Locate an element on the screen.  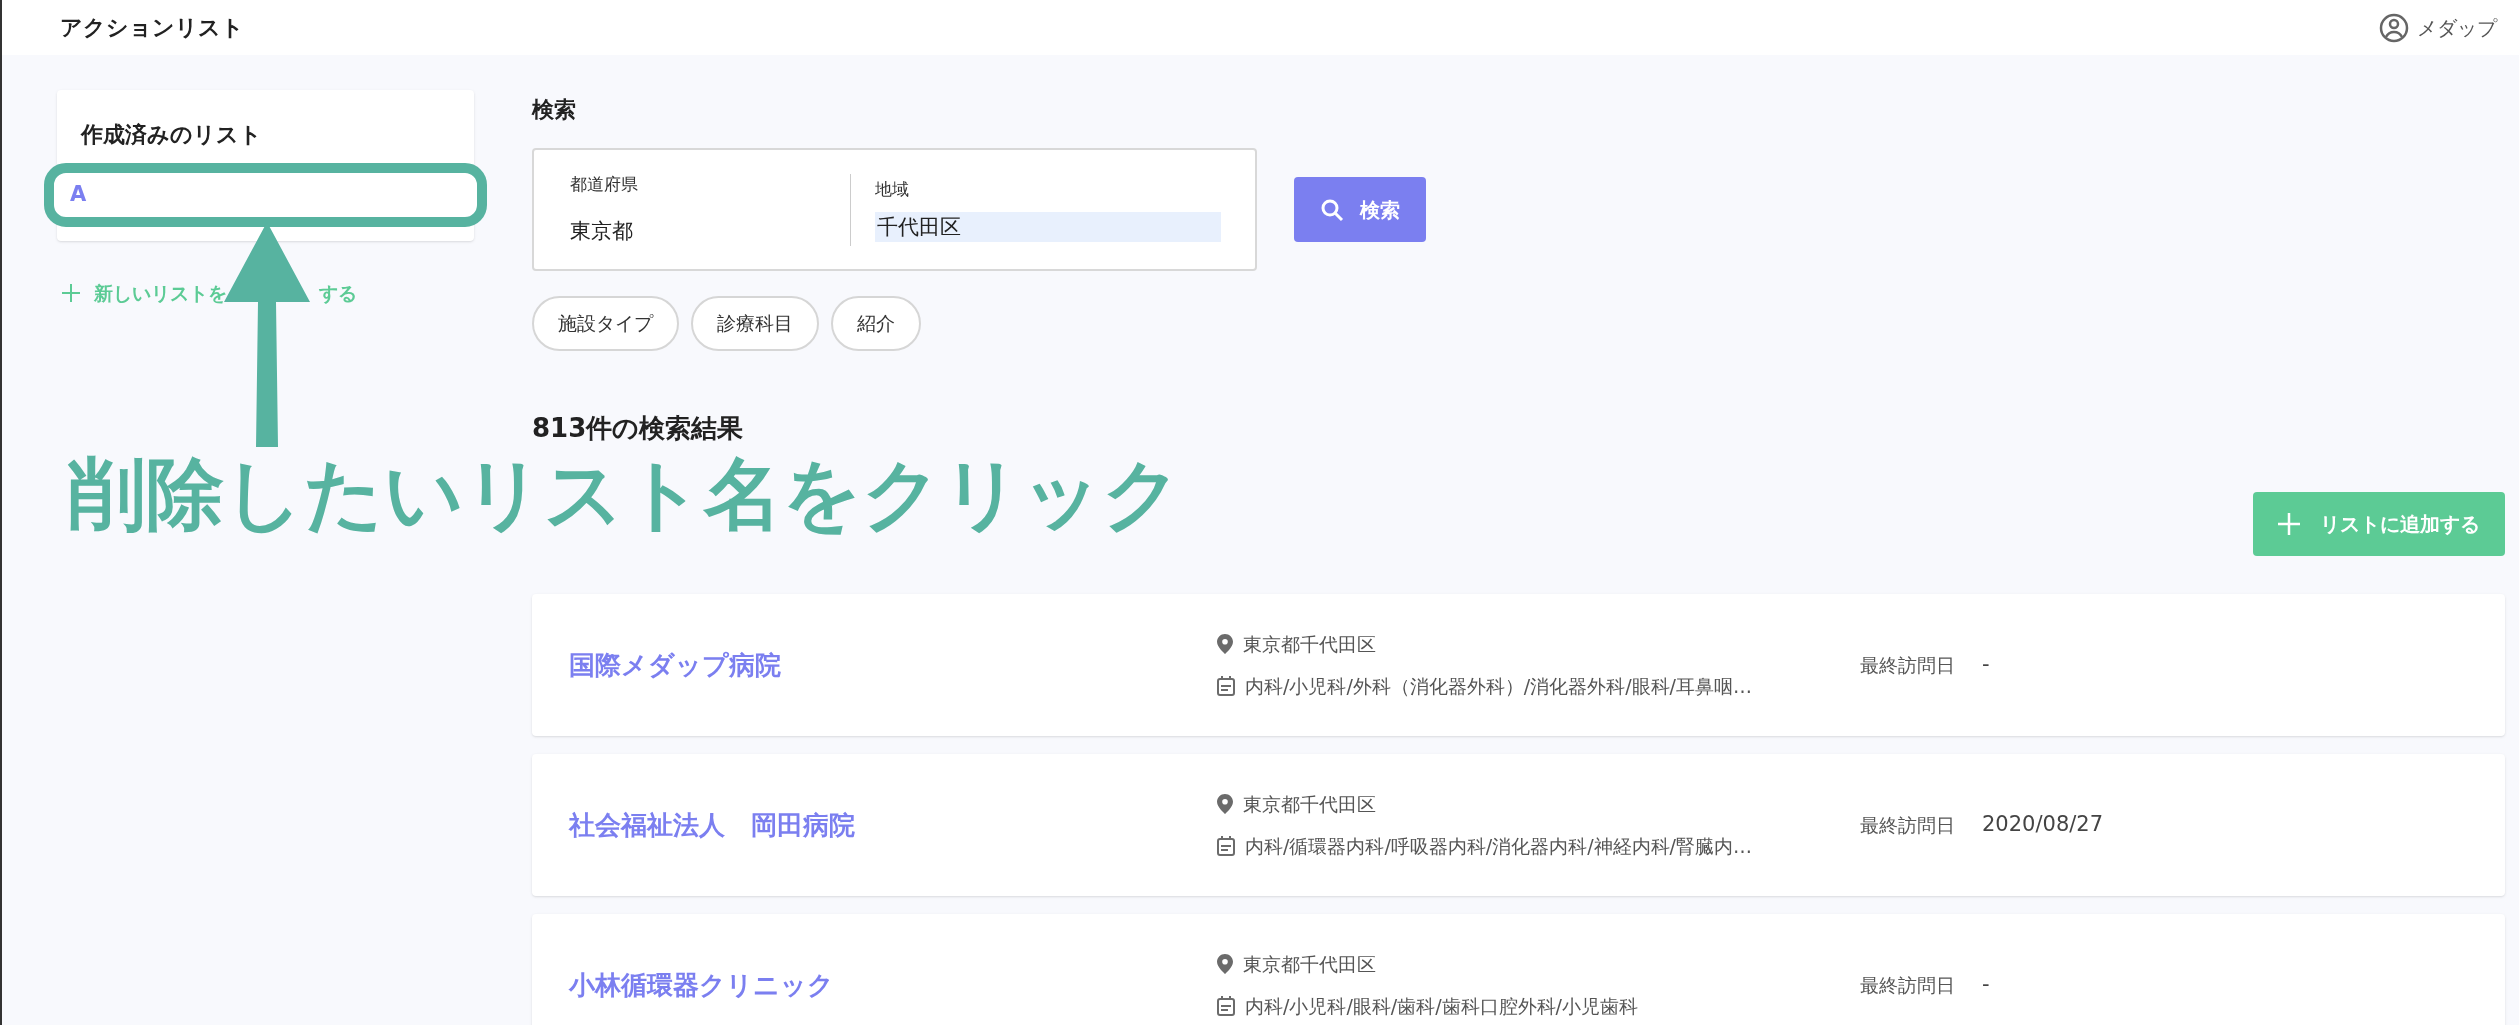
facility-name: 社会福祉法人 岡田病院 is located at coordinates (893, 825).